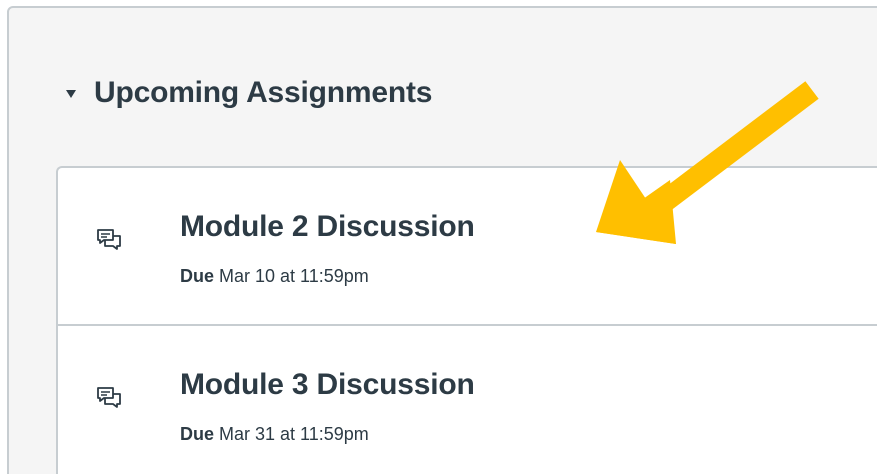 The width and height of the screenshot is (877, 474). I want to click on due-date-value: Mar 31 at 11:59pm, so click(294, 434).